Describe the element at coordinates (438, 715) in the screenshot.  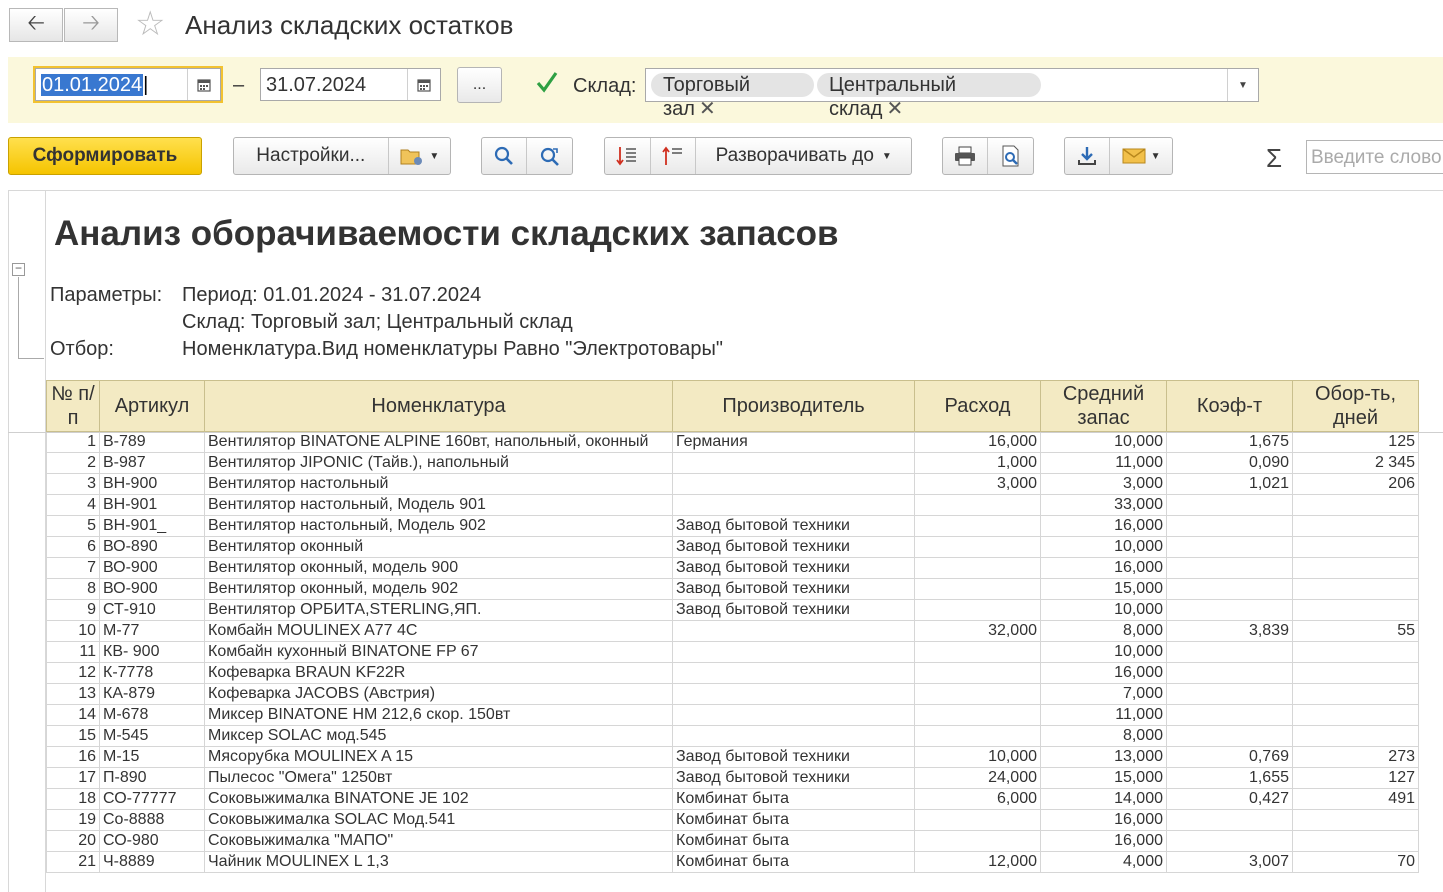
I see `nomenclature-cell: Миксер BINATONE HM 212,6 скор. 150вт` at that location.